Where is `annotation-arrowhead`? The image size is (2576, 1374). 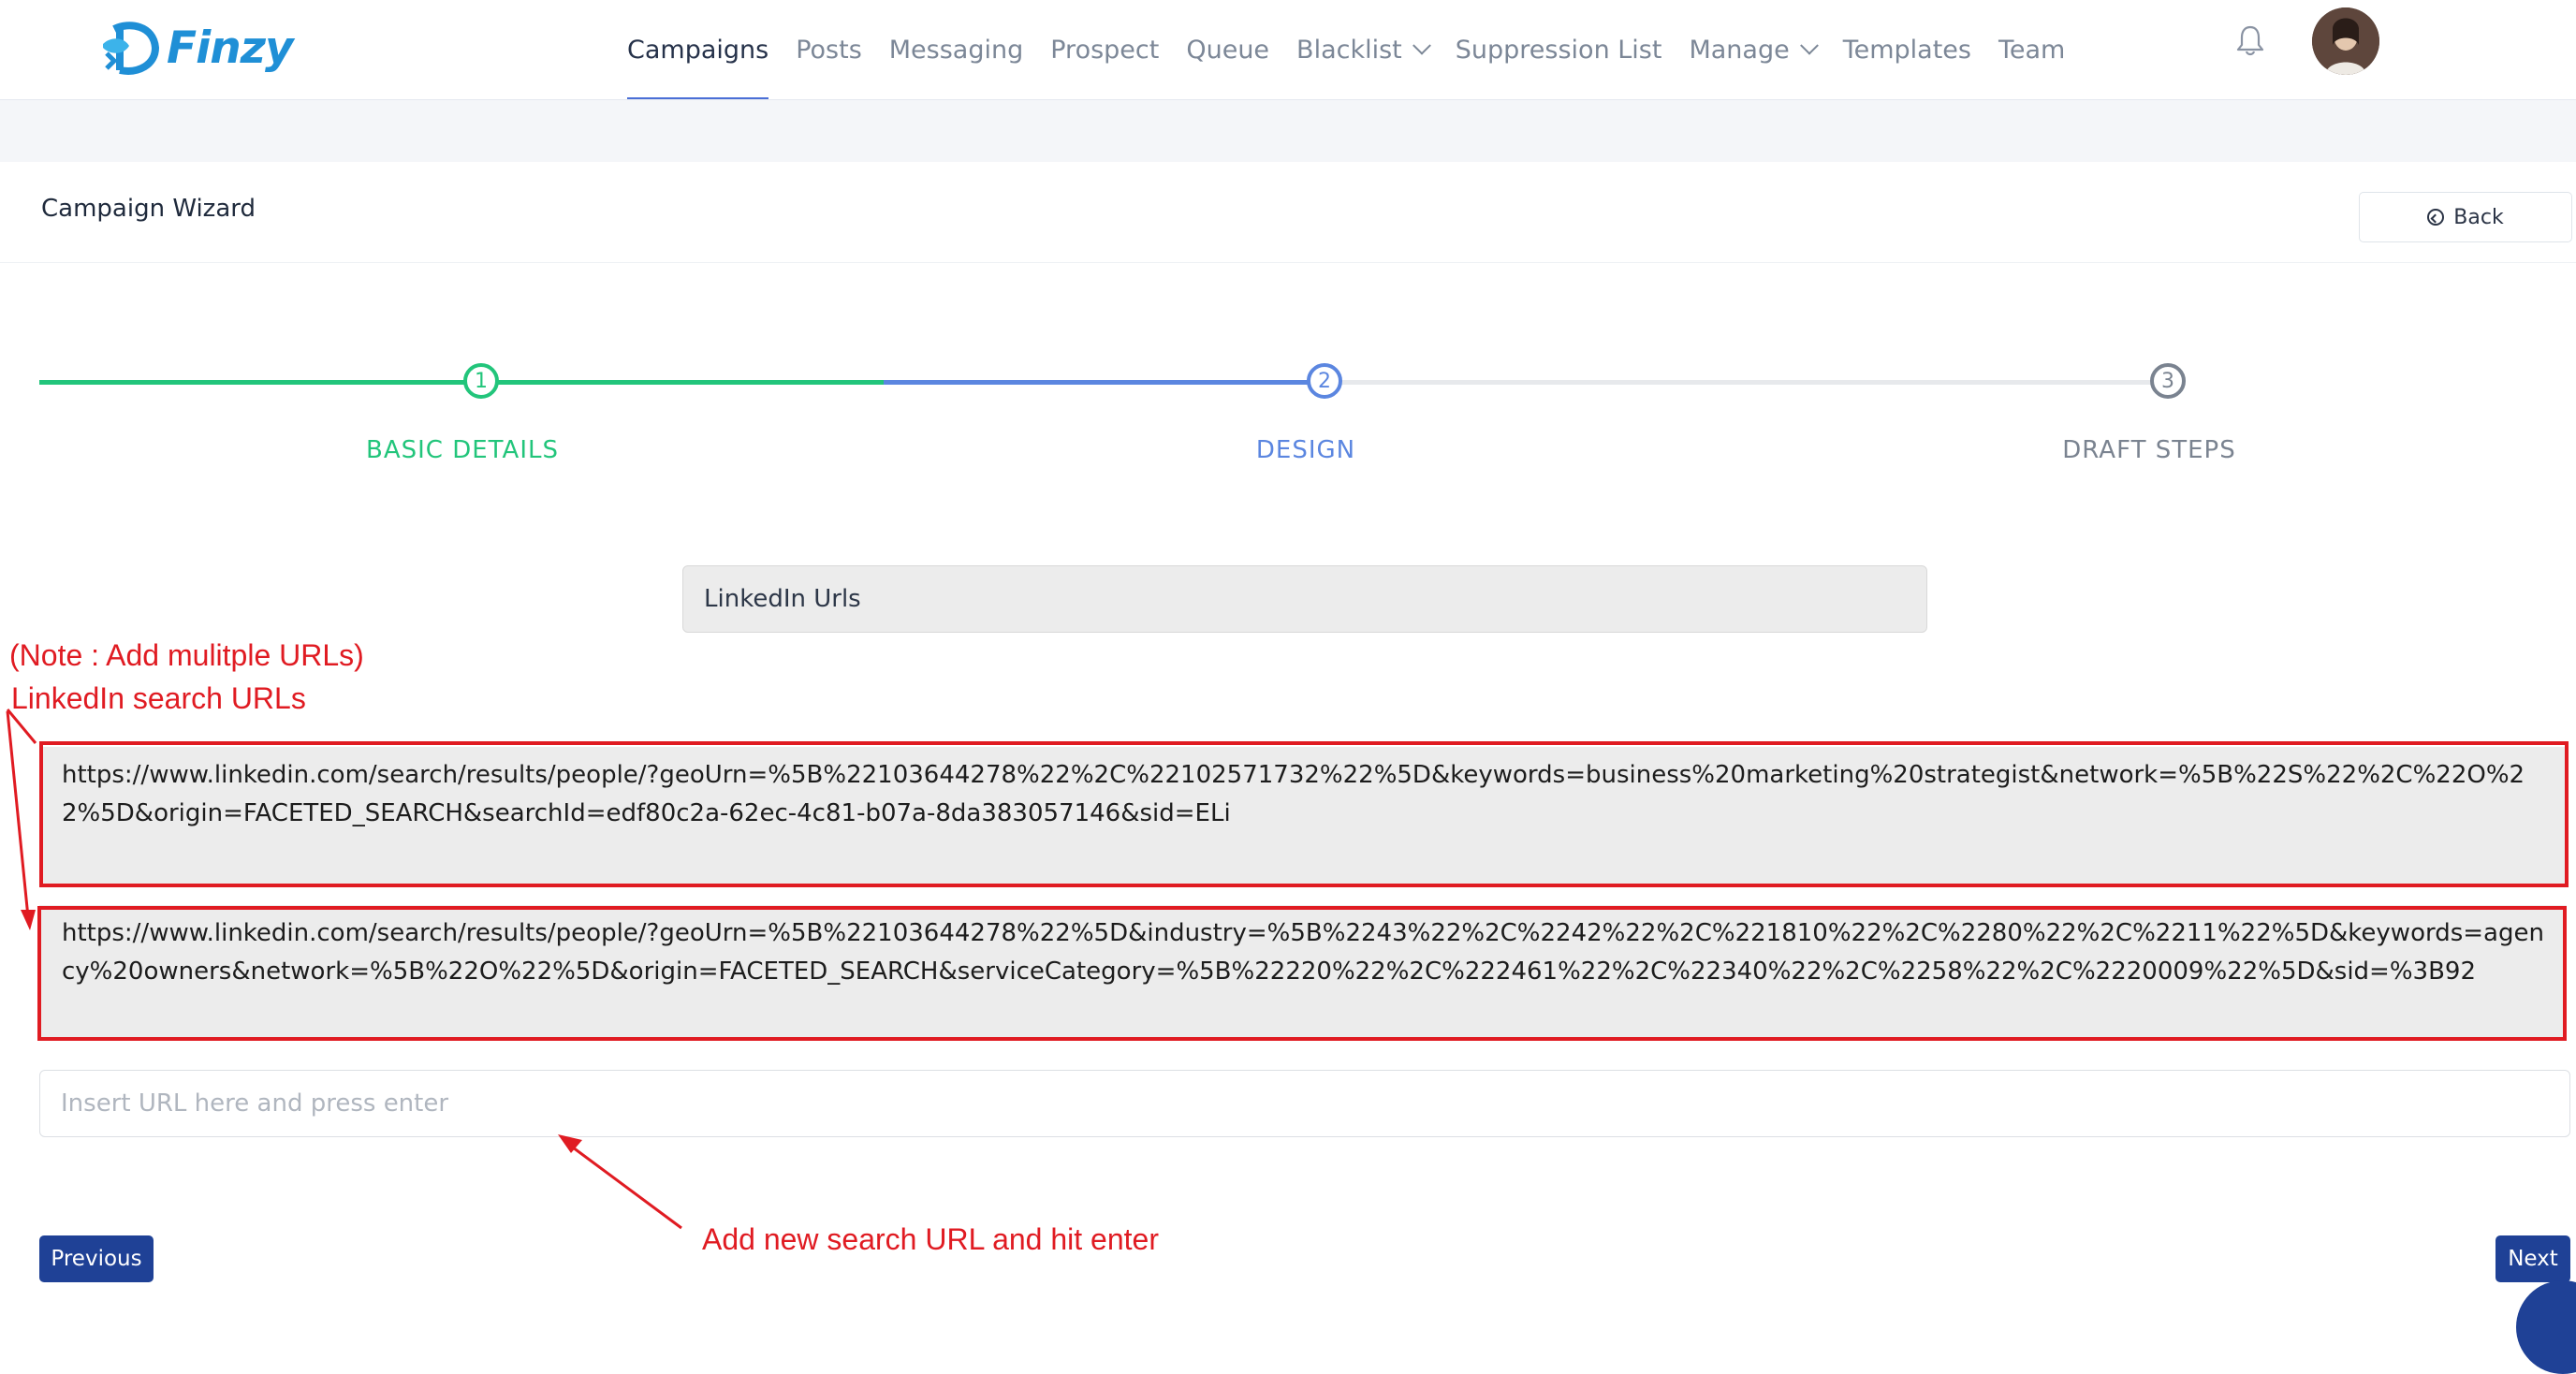
annotation-arrowhead is located at coordinates (28, 920).